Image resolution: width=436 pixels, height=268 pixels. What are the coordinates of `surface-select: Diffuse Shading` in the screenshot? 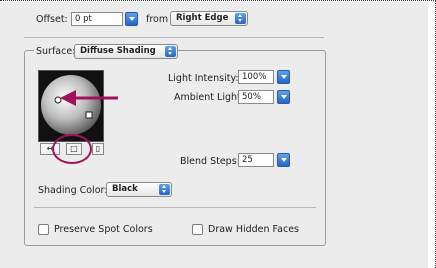 It's located at (126, 51).